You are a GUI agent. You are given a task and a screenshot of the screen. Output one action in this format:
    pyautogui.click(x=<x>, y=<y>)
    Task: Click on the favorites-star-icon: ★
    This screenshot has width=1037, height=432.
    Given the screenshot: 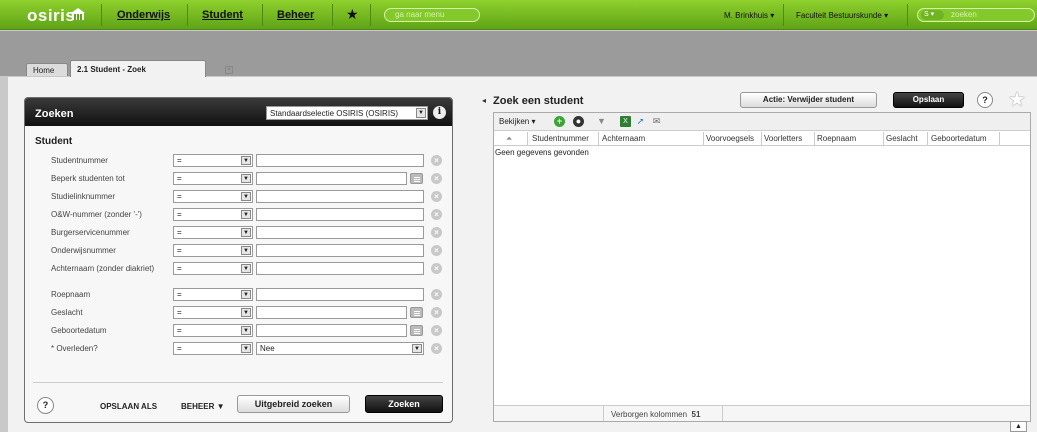 What is the action you would take?
    pyautogui.click(x=352, y=14)
    